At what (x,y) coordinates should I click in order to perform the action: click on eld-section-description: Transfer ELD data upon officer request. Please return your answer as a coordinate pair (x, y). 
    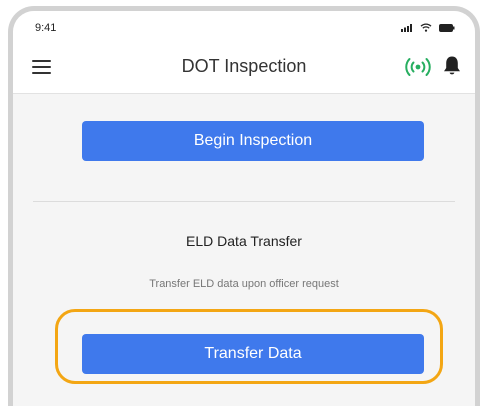
    Looking at the image, I should click on (244, 284).